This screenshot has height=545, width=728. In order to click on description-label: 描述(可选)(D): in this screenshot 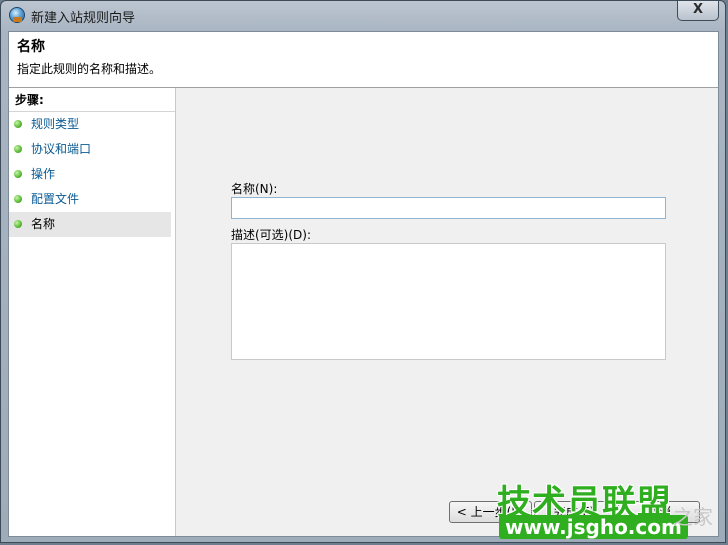, I will do `click(271, 235)`.